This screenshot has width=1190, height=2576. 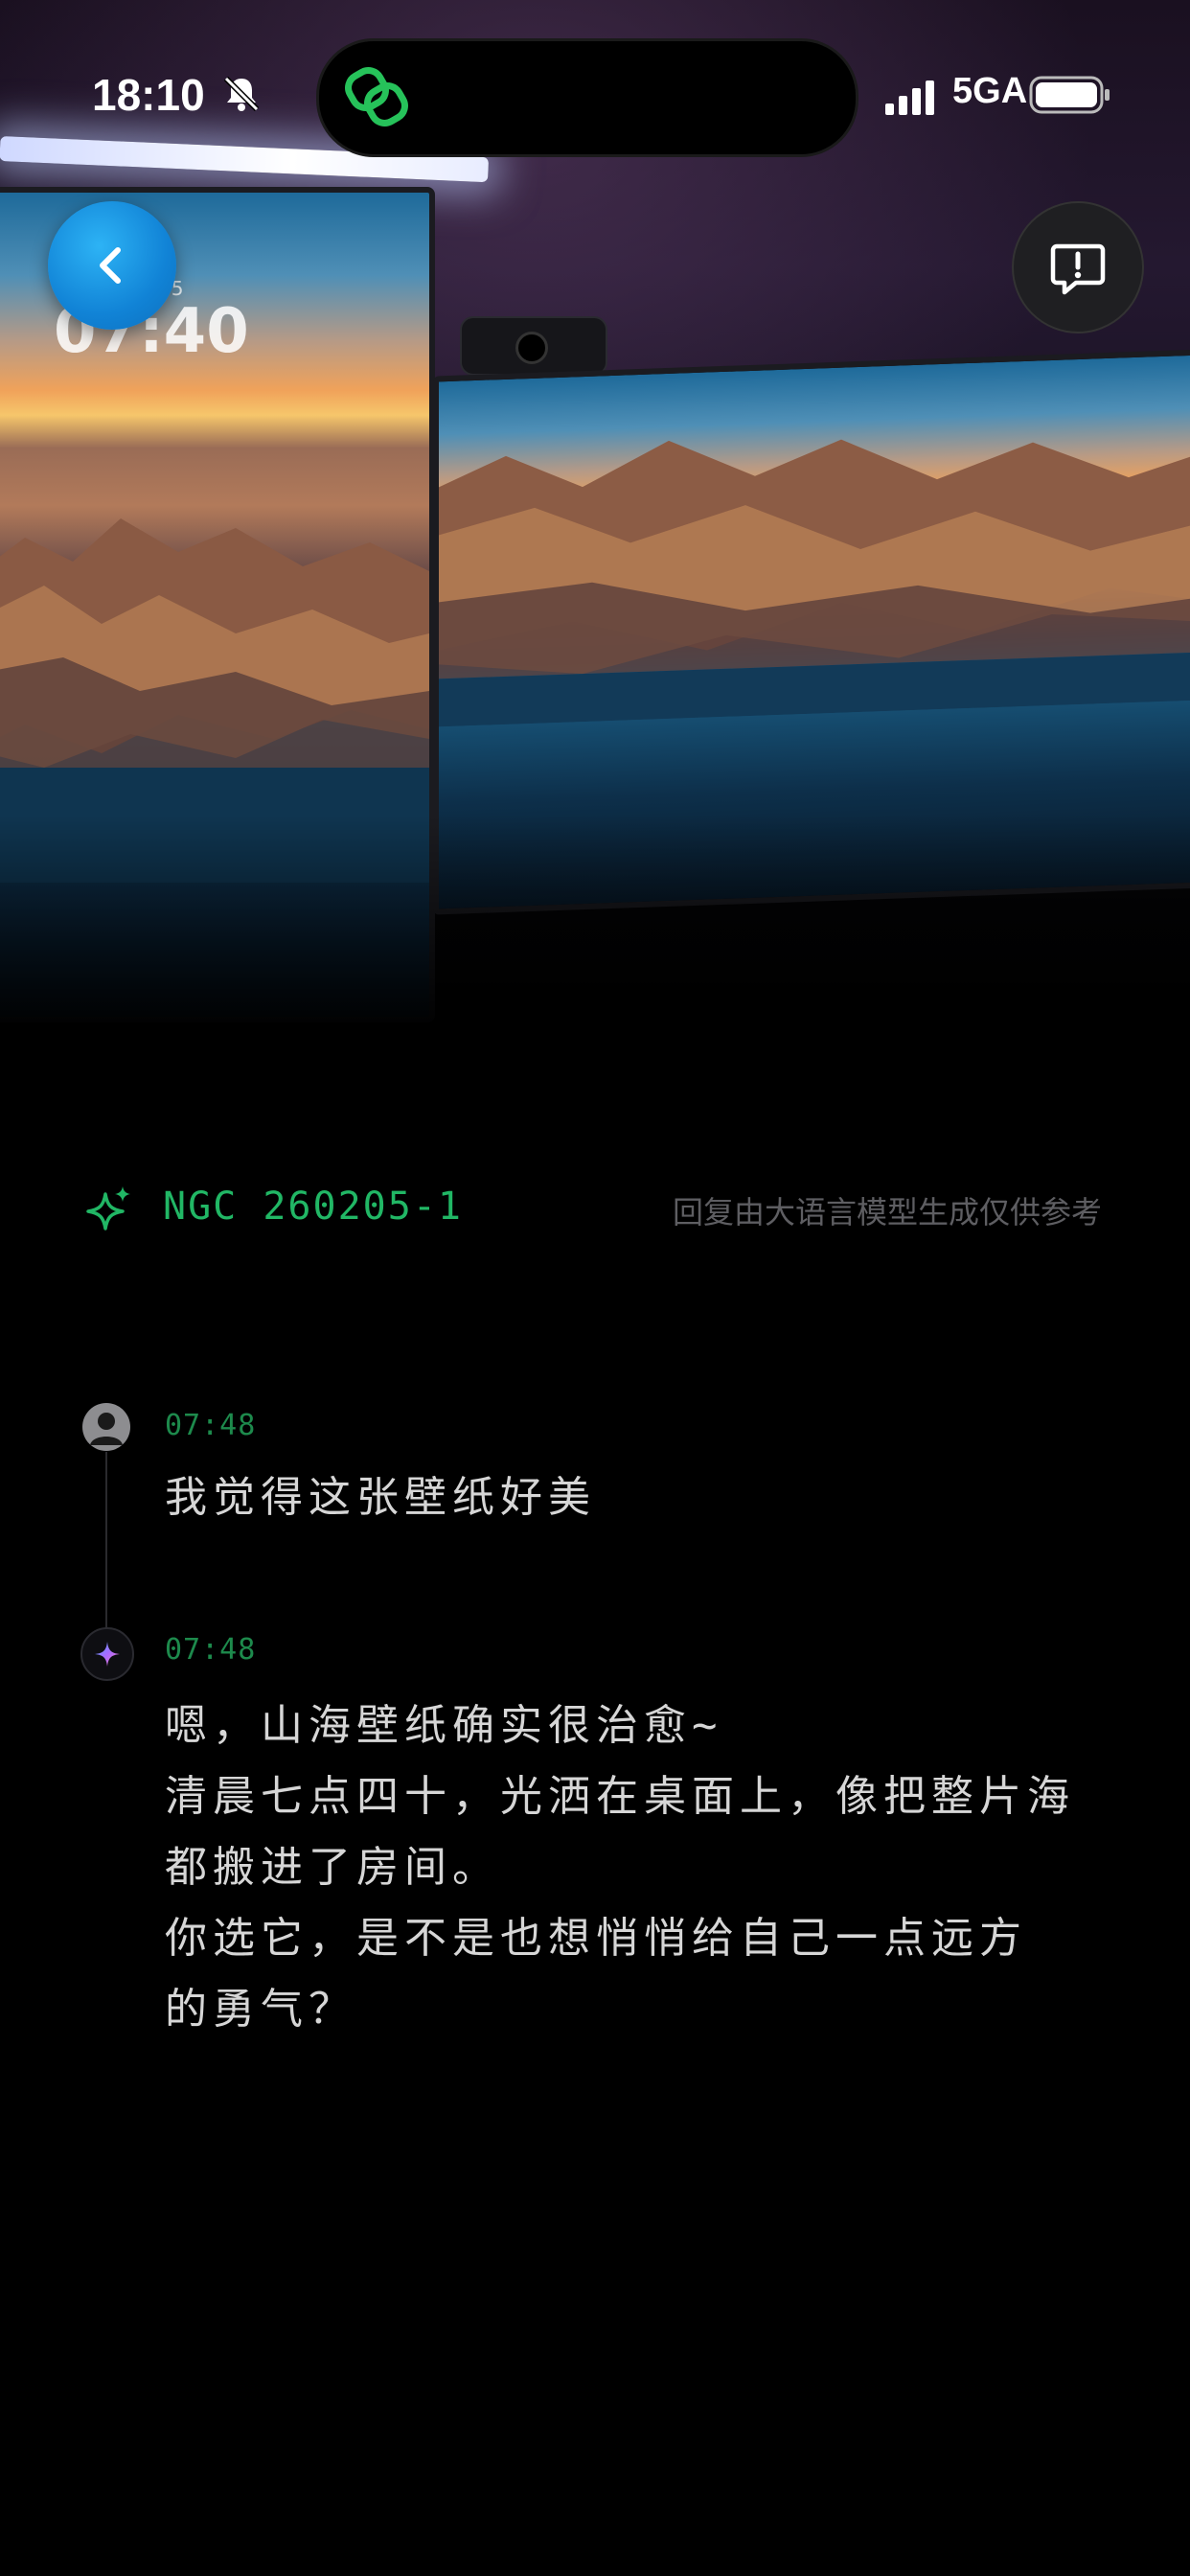 I want to click on user-icon, so click(x=107, y=1429).